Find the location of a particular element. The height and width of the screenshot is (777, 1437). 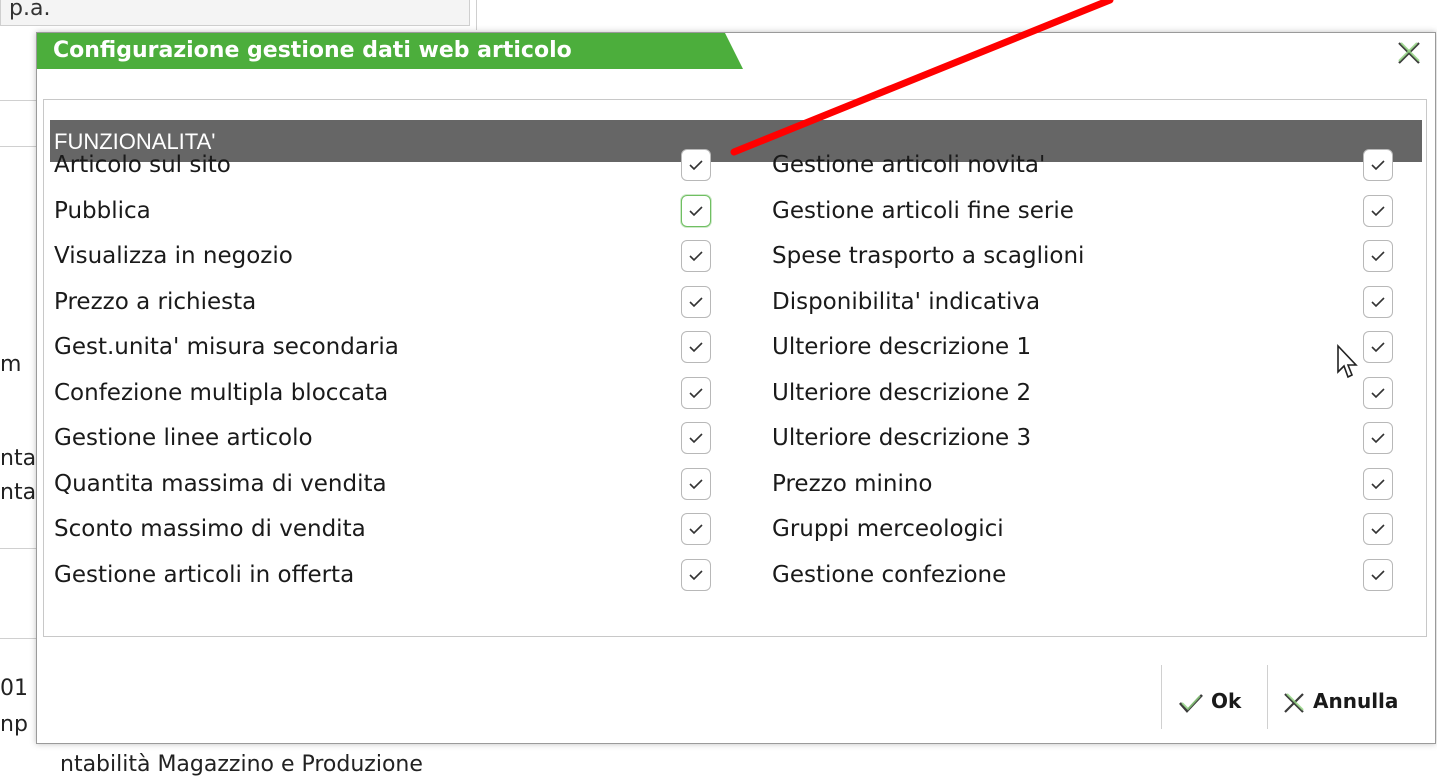

left-option-label: Quantita massima di vendita is located at coordinates (220, 483).